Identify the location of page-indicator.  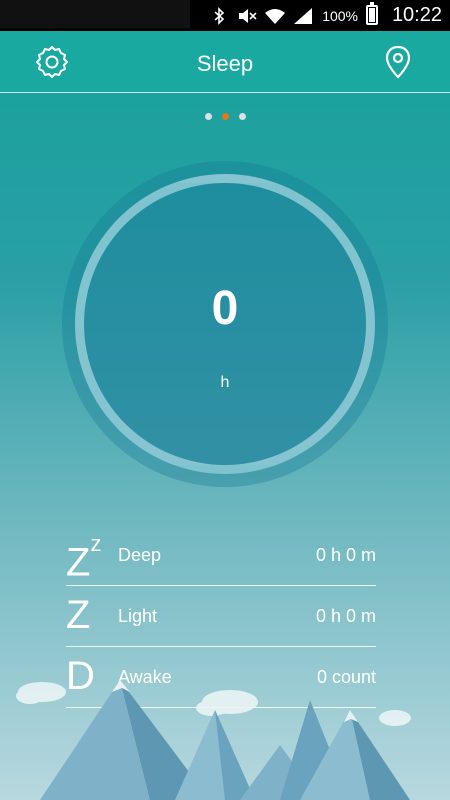
(225, 116).